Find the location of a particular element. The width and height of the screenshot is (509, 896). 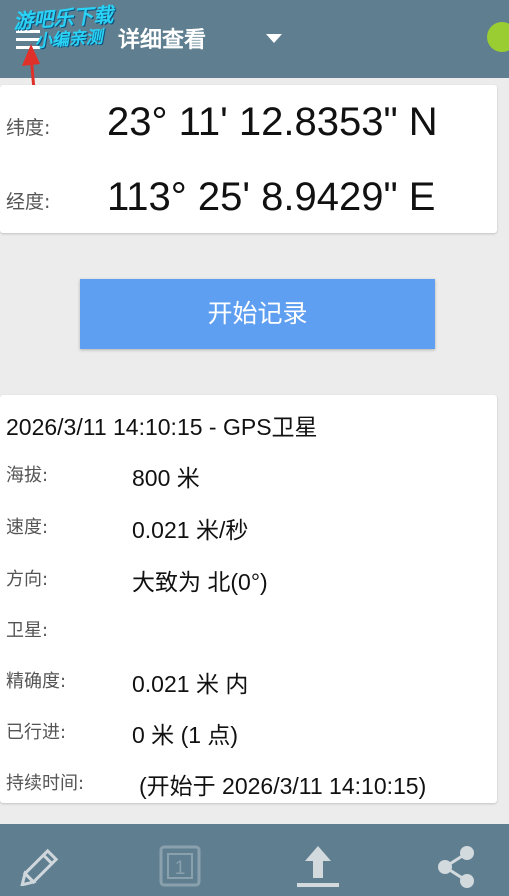

accuracy-value: 0.021 米 内 is located at coordinates (190, 684).